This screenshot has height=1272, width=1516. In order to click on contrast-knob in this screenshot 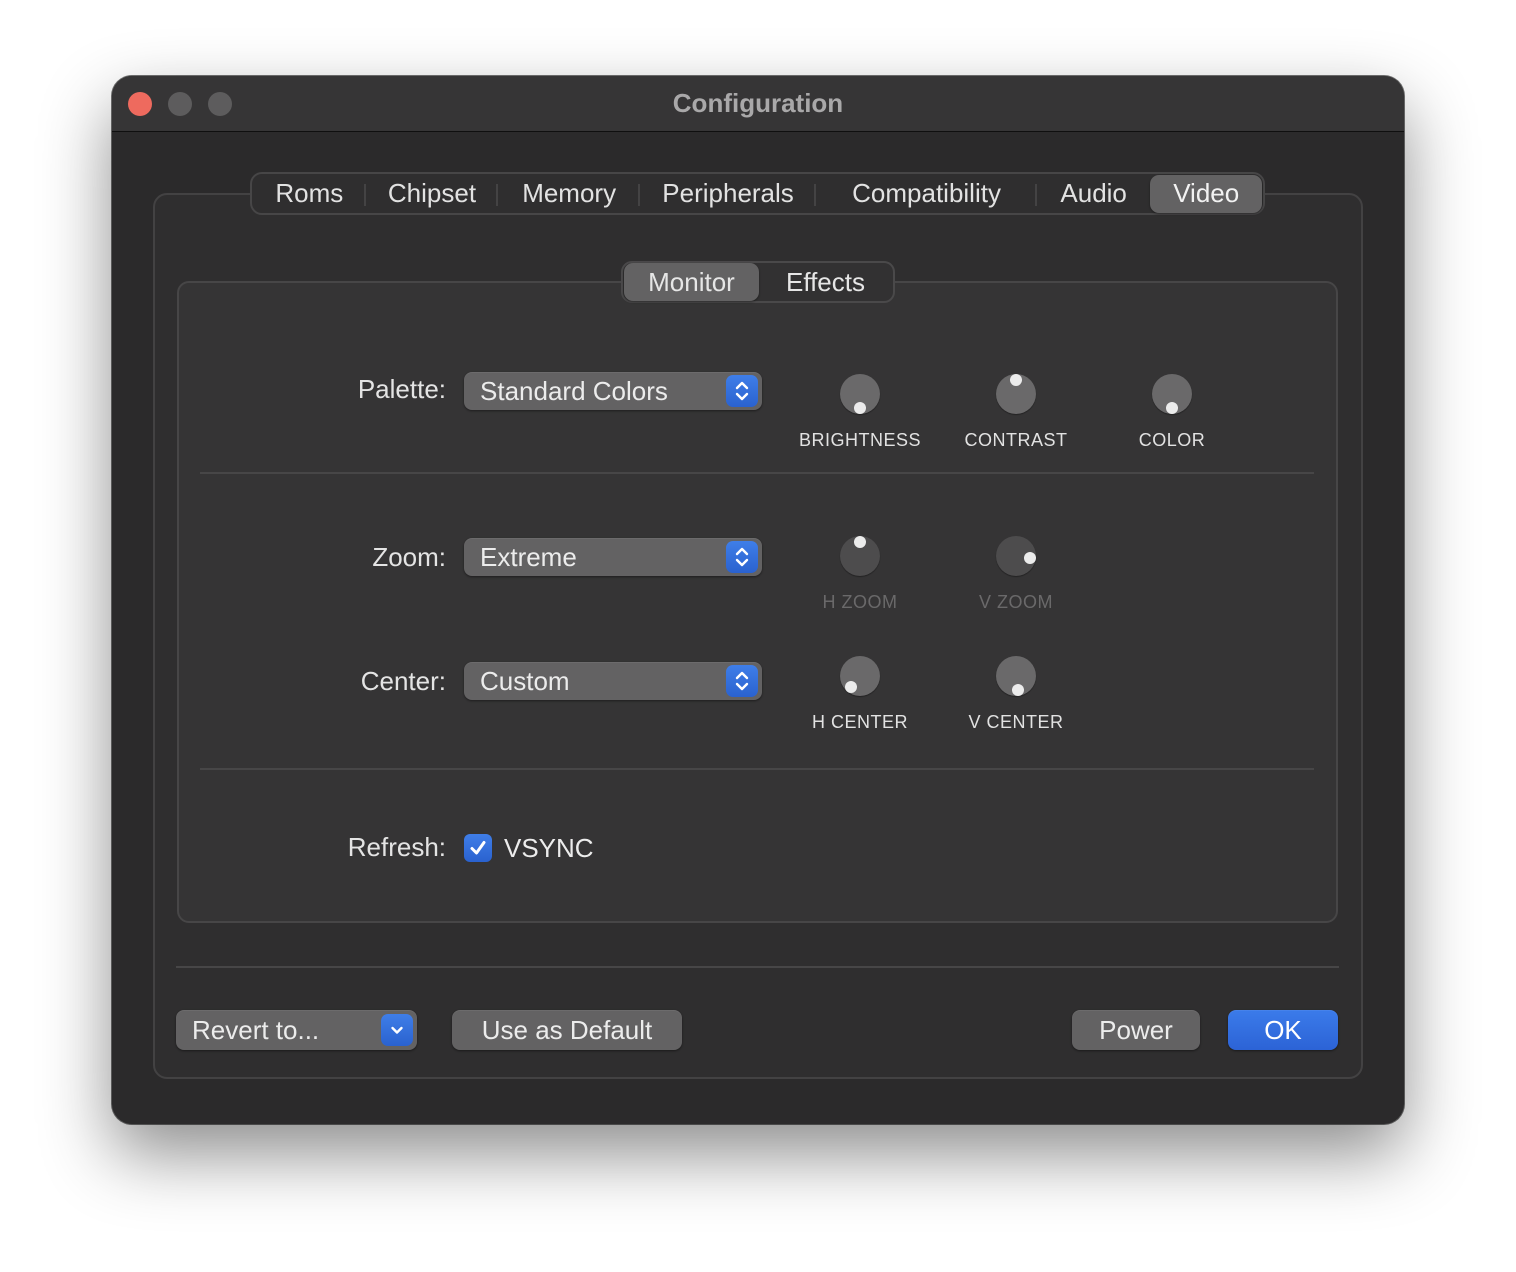, I will do `click(1016, 394)`.